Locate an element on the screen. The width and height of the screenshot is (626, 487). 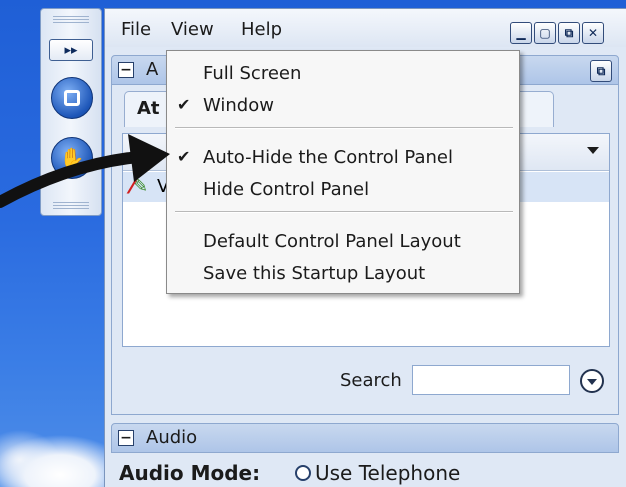
checkmark-icon: ✔ is located at coordinates (184, 104).